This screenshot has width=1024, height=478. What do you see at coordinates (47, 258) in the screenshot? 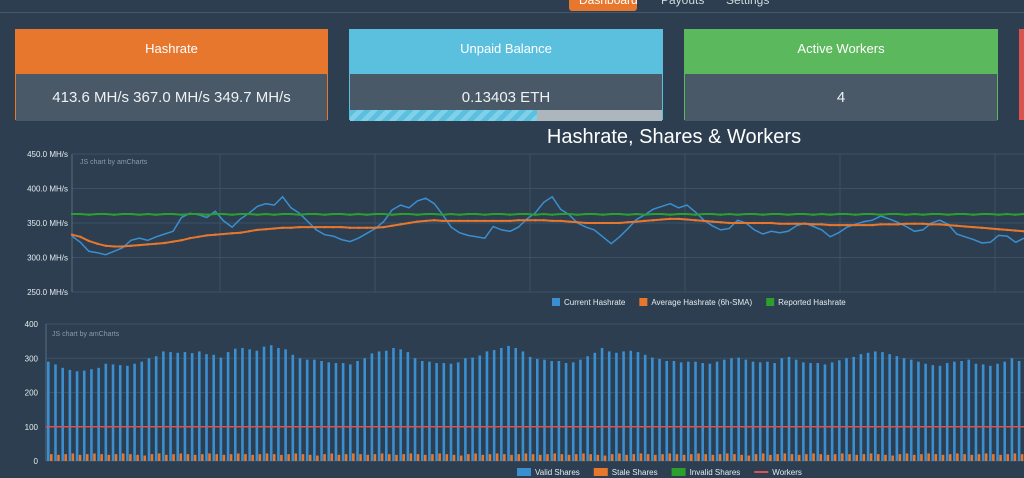
I see `y-tick-label: 300.0 MH/s` at bounding box center [47, 258].